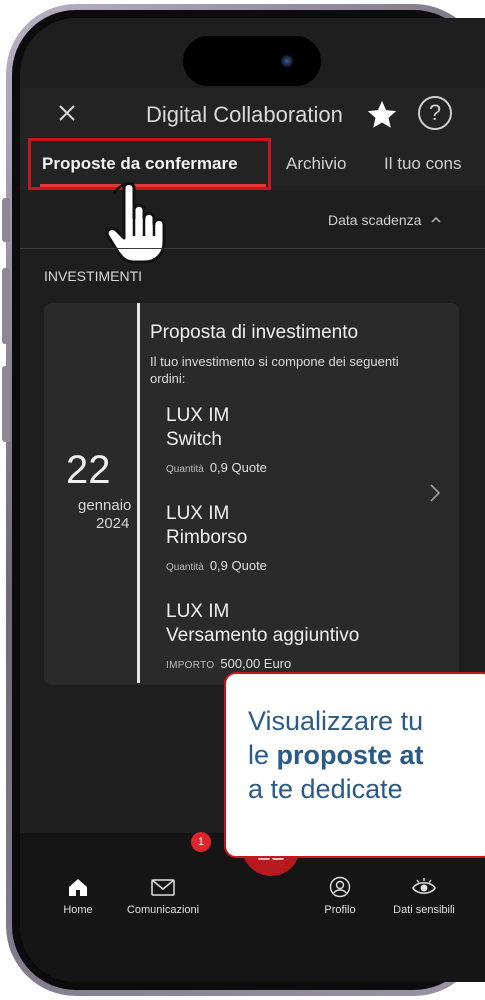  What do you see at coordinates (424, 896) in the screenshot?
I see `nav-dati-sensibili: Dati sensibili` at bounding box center [424, 896].